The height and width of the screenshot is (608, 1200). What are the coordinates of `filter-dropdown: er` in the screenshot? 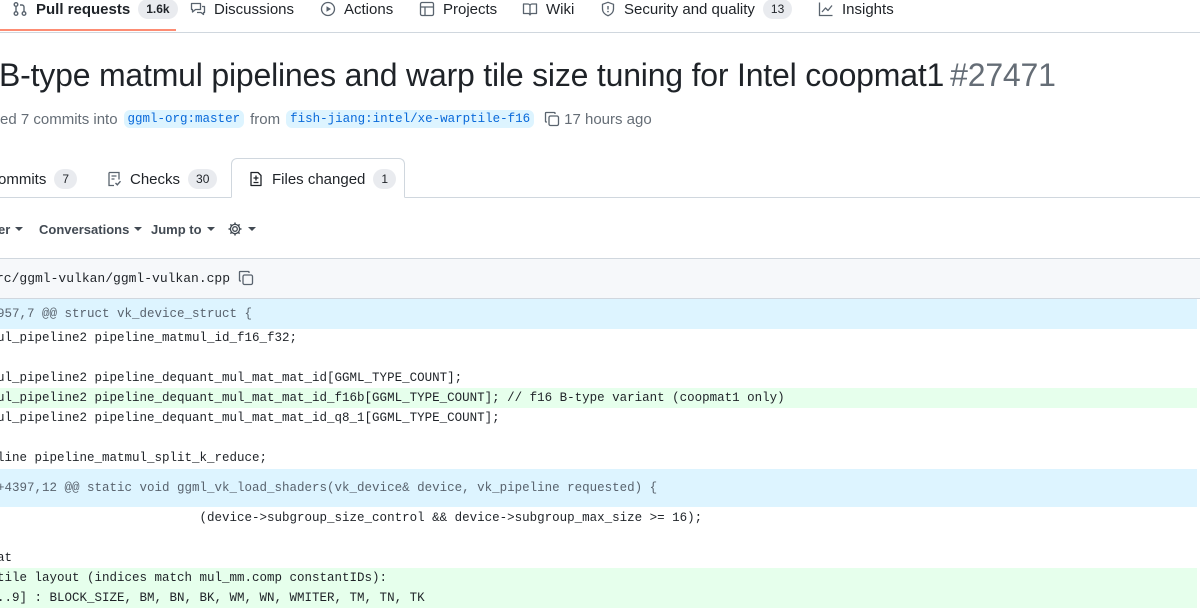 It's located at (12, 229).